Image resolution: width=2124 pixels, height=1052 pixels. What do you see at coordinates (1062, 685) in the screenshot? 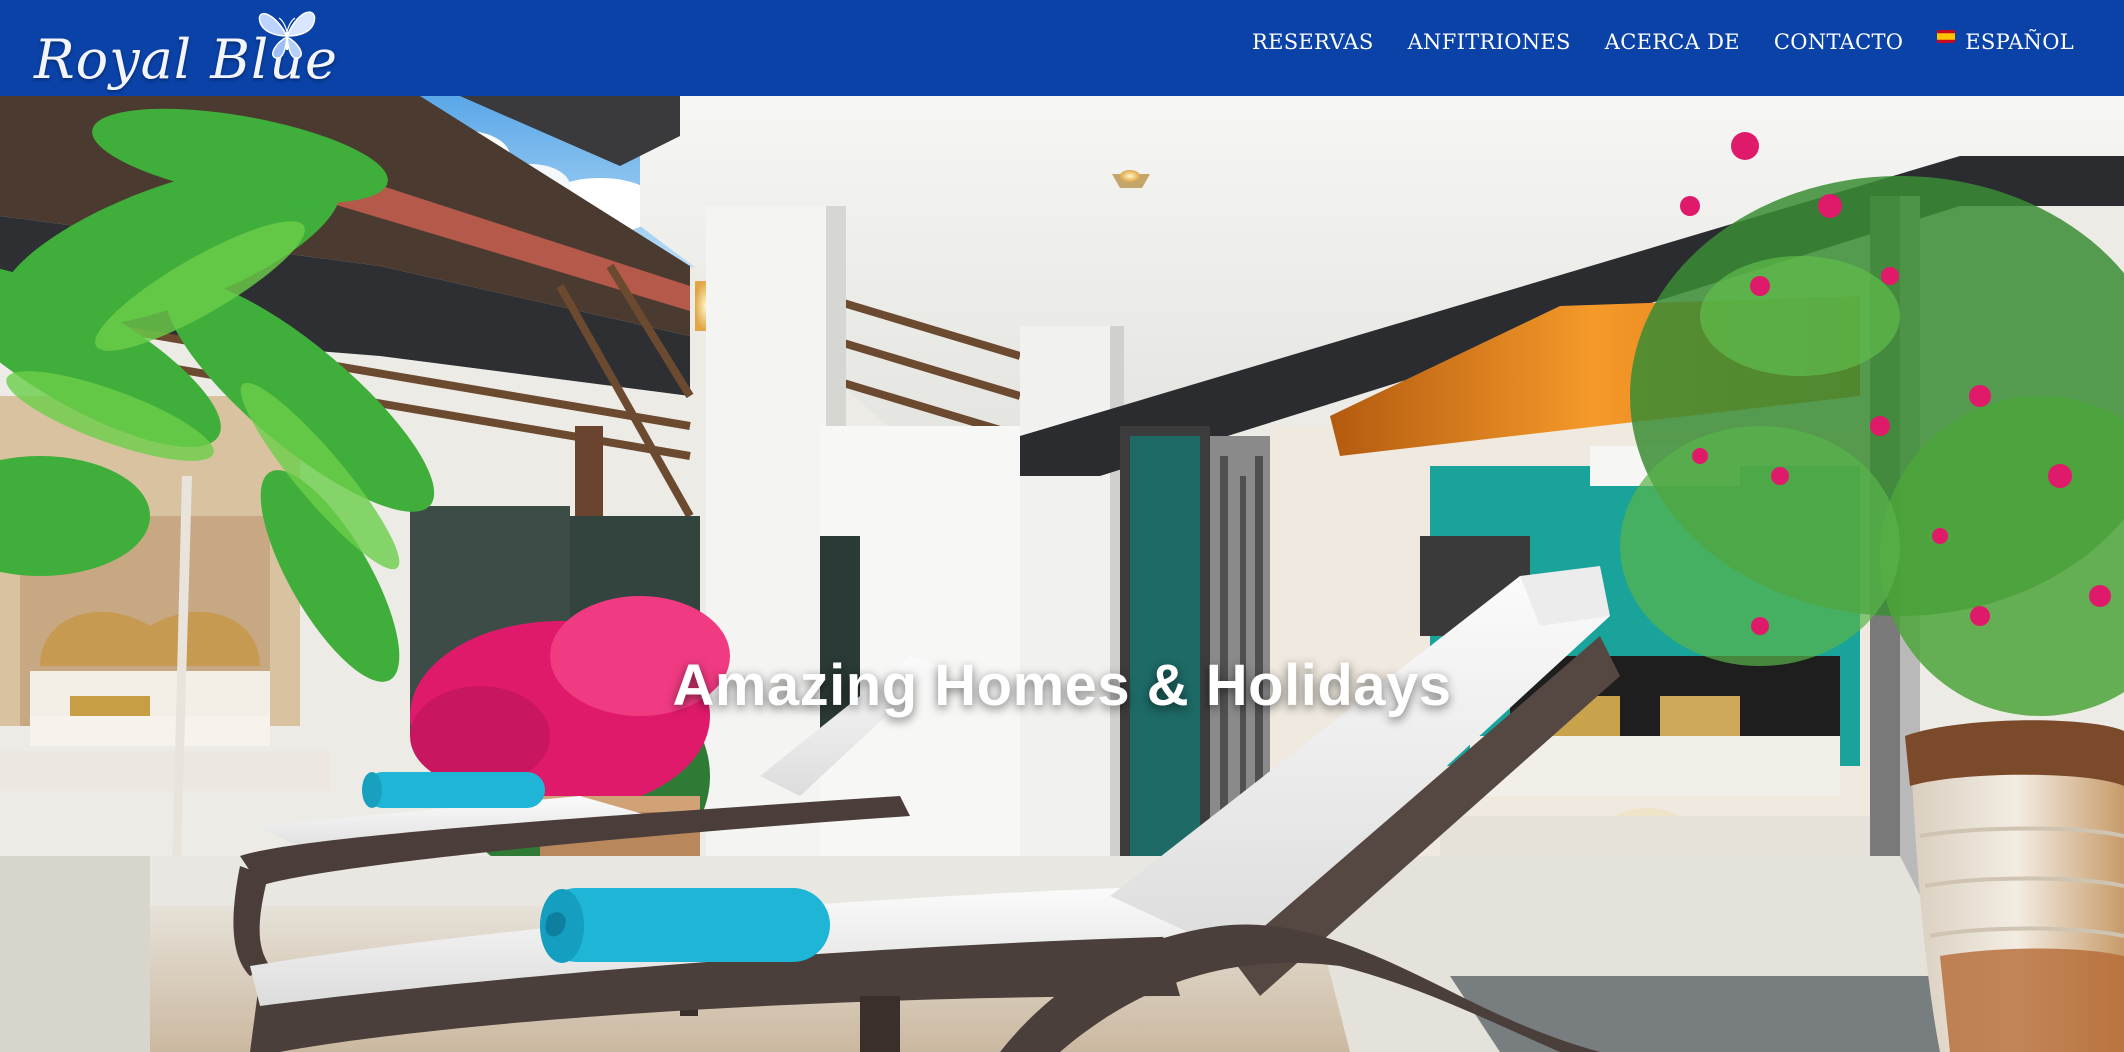
I see `hero-title: Amazing Homes & Holidays` at bounding box center [1062, 685].